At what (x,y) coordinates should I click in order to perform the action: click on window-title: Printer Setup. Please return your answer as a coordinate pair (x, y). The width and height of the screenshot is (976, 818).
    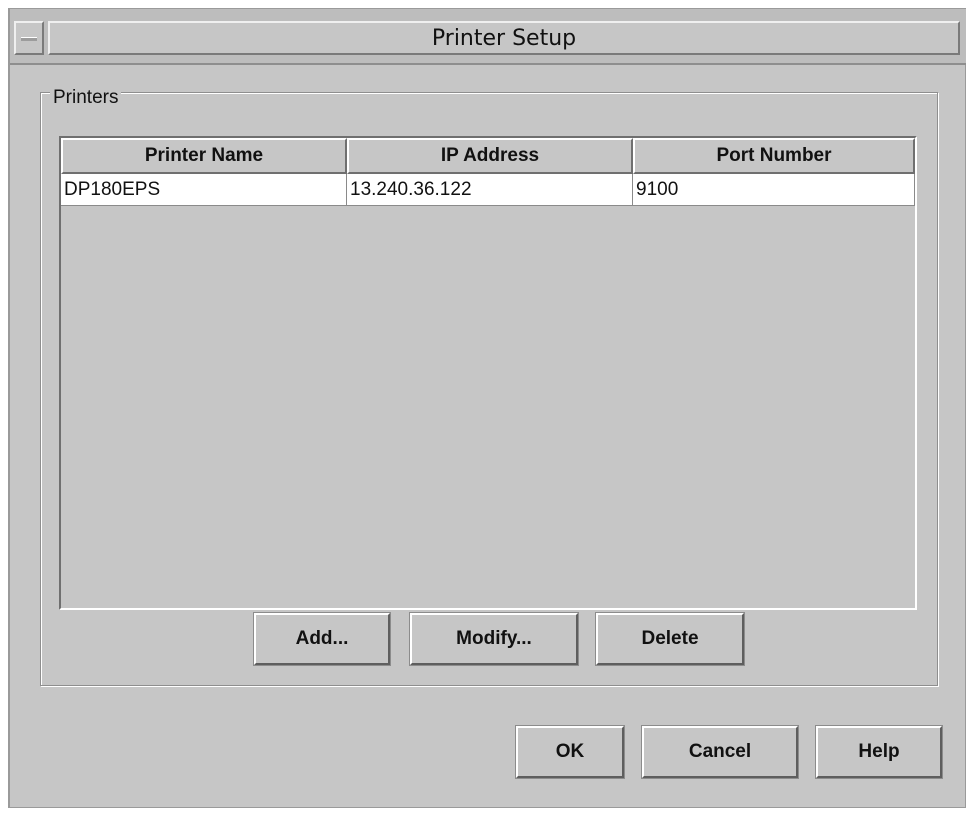
    Looking at the image, I should click on (504, 38).